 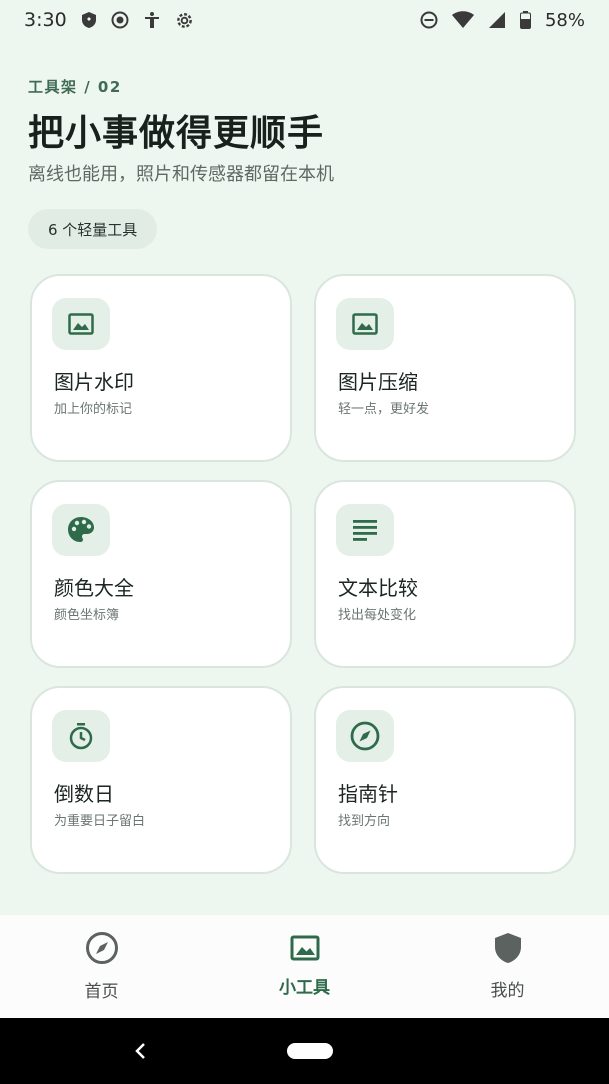 What do you see at coordinates (497, 20) in the screenshot?
I see `signal-icon` at bounding box center [497, 20].